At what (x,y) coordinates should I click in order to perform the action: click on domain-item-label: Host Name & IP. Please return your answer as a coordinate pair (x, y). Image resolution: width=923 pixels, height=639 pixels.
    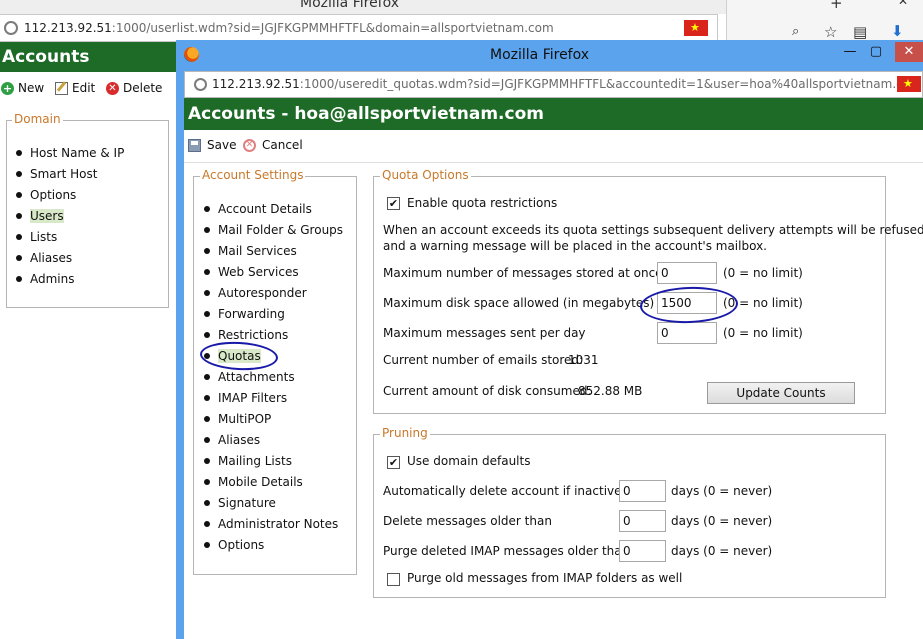
    Looking at the image, I should click on (77, 152).